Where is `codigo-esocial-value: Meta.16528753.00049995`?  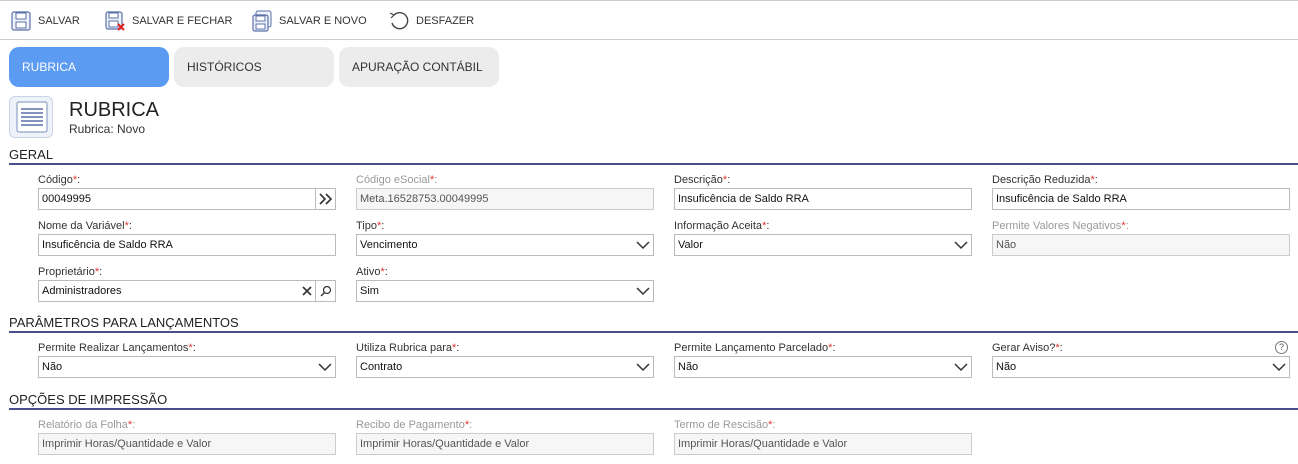
codigo-esocial-value: Meta.16528753.00049995 is located at coordinates (424, 199).